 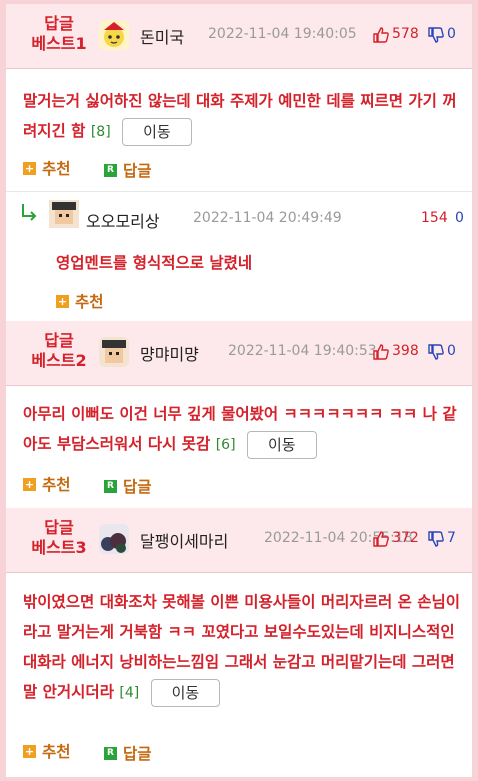 I want to click on reply-count: [4], so click(x=129, y=693).